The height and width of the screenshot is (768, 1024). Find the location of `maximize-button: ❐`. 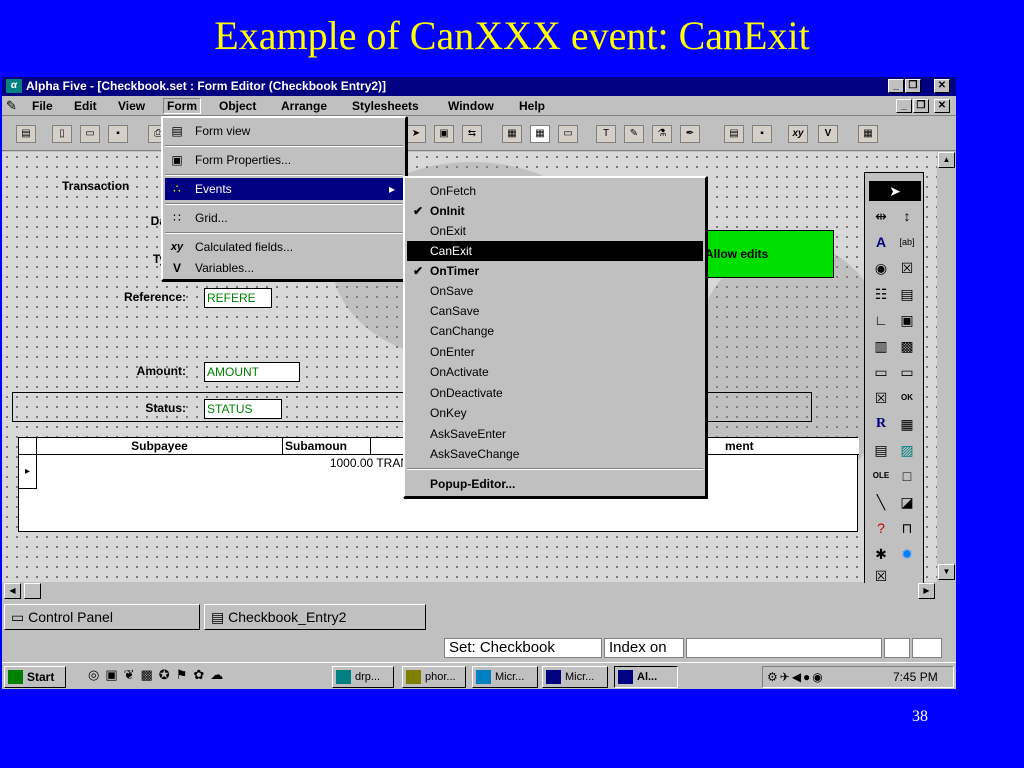

maximize-button: ❐ is located at coordinates (913, 86).